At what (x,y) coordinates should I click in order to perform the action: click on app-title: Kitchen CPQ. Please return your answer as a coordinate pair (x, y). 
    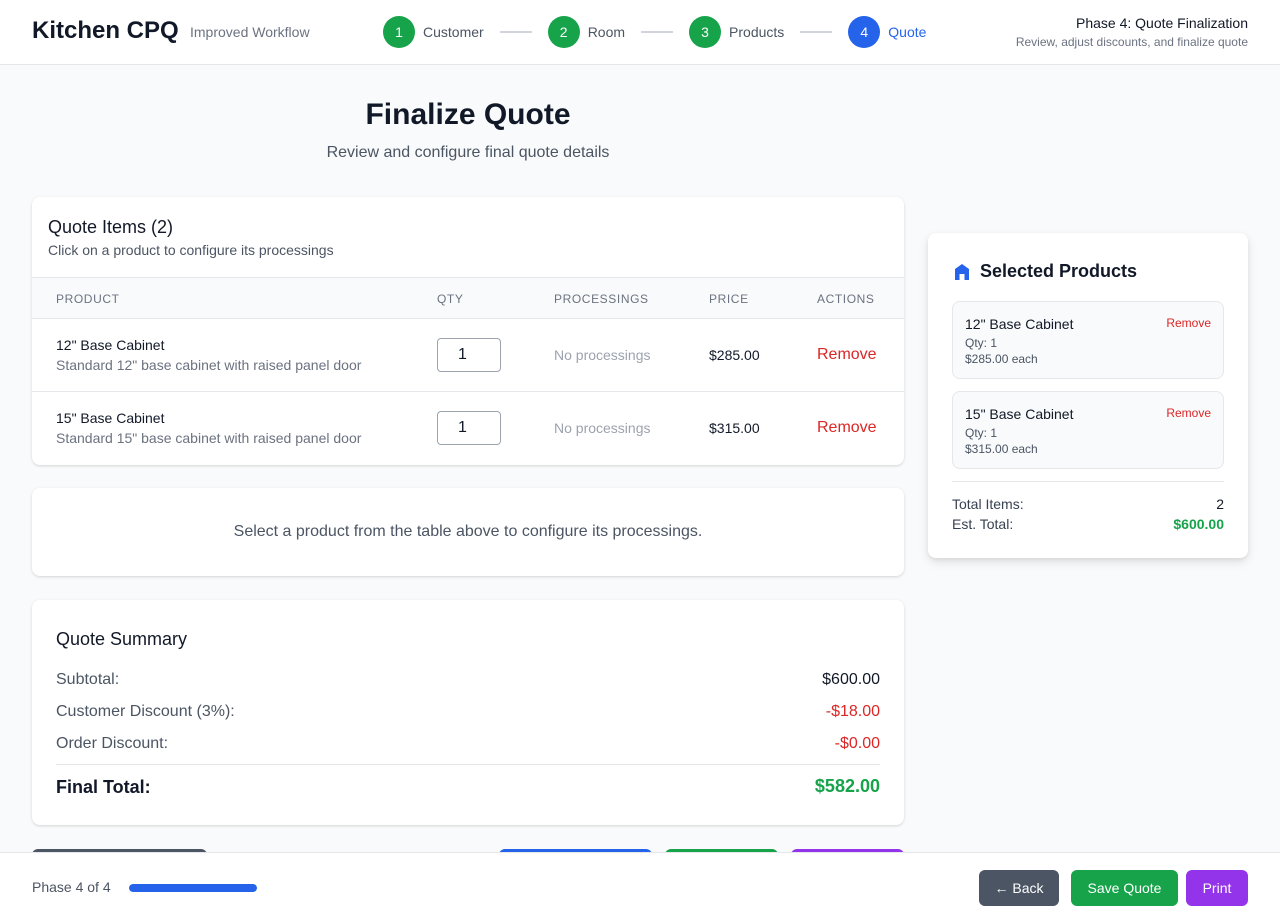
    Looking at the image, I should click on (105, 30).